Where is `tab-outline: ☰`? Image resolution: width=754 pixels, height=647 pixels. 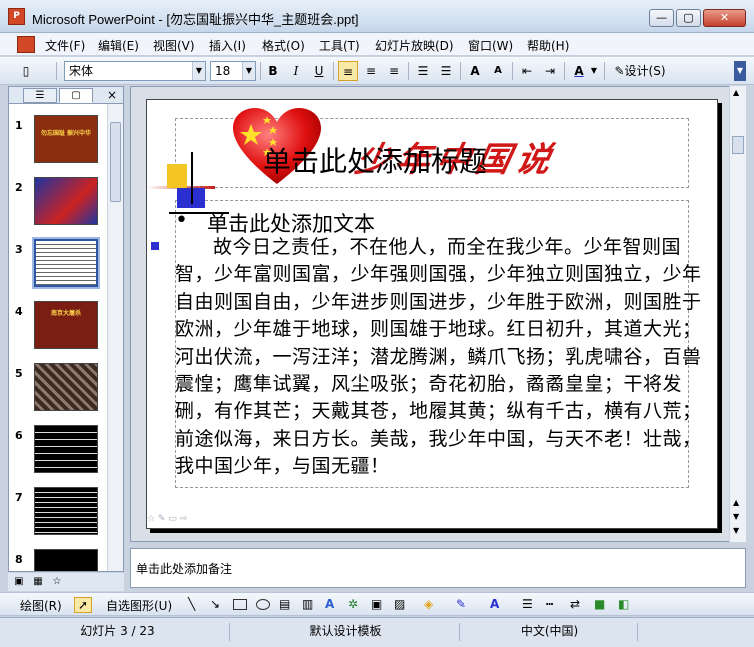
tab-outline: ☰ is located at coordinates (40, 95).